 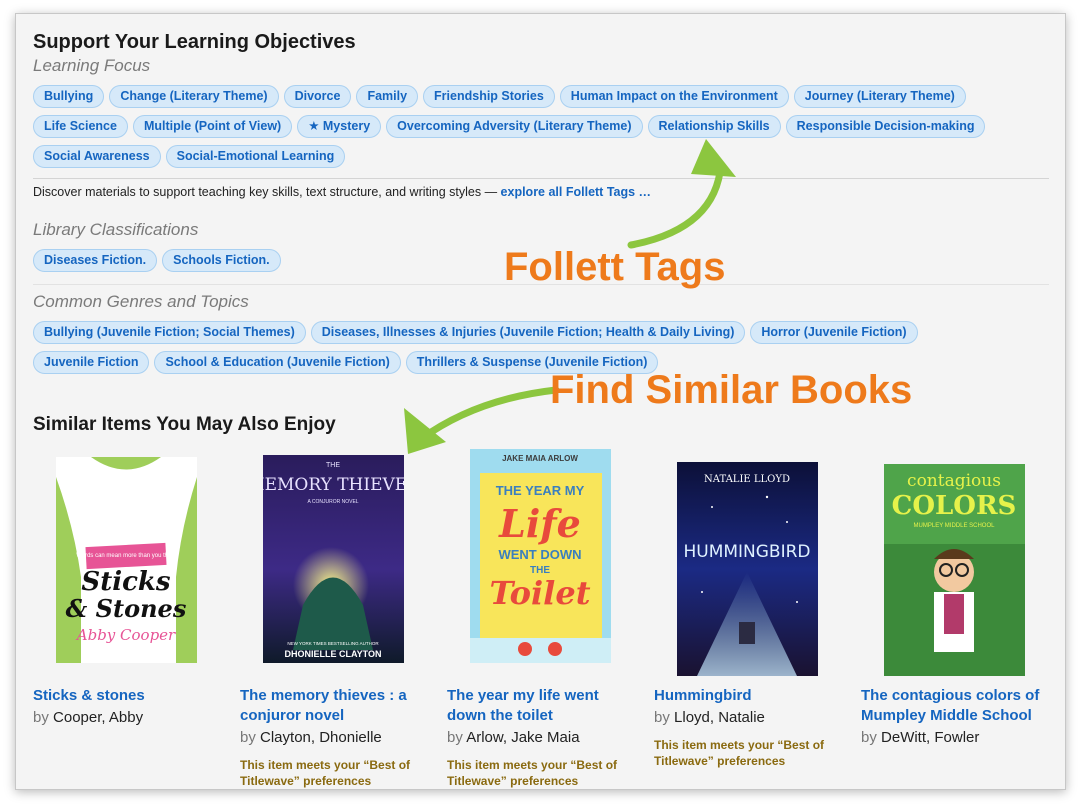 What do you see at coordinates (513, 737) in the screenshot?
I see `book-author: by Arlow, Jake Maia` at bounding box center [513, 737].